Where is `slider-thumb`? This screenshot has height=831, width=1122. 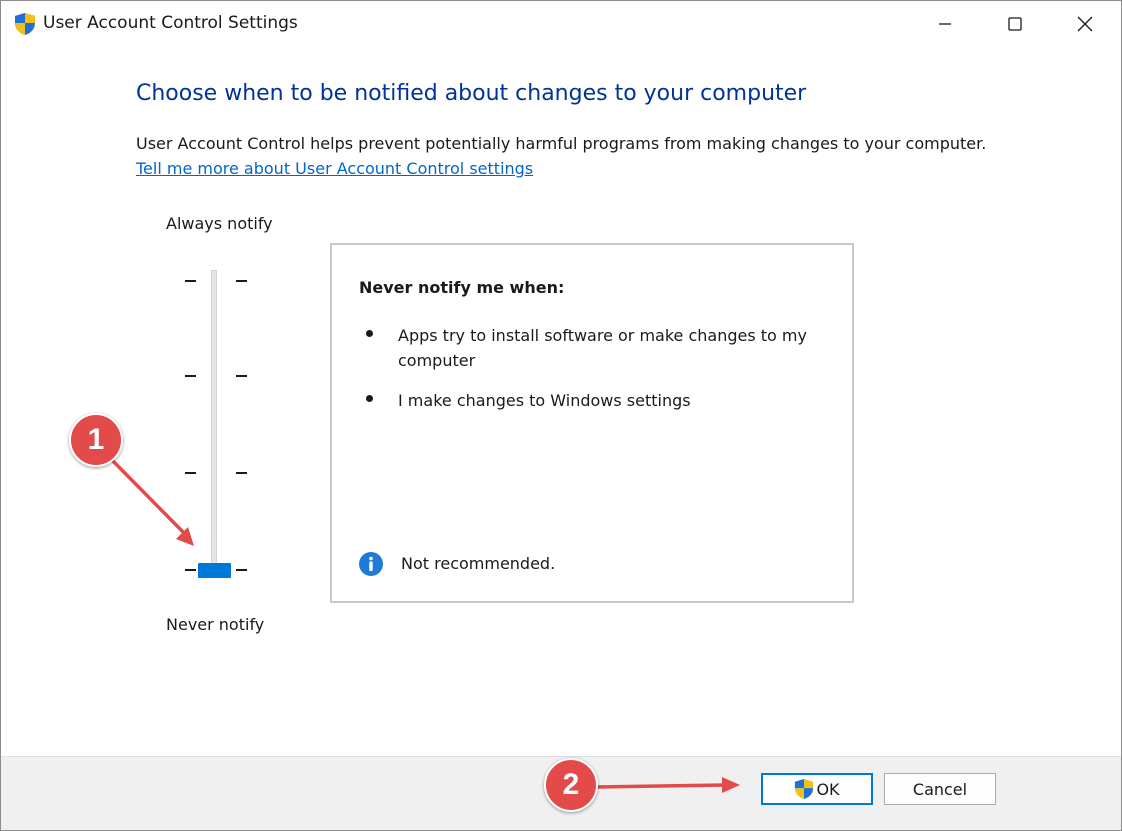
slider-thumb is located at coordinates (214, 570).